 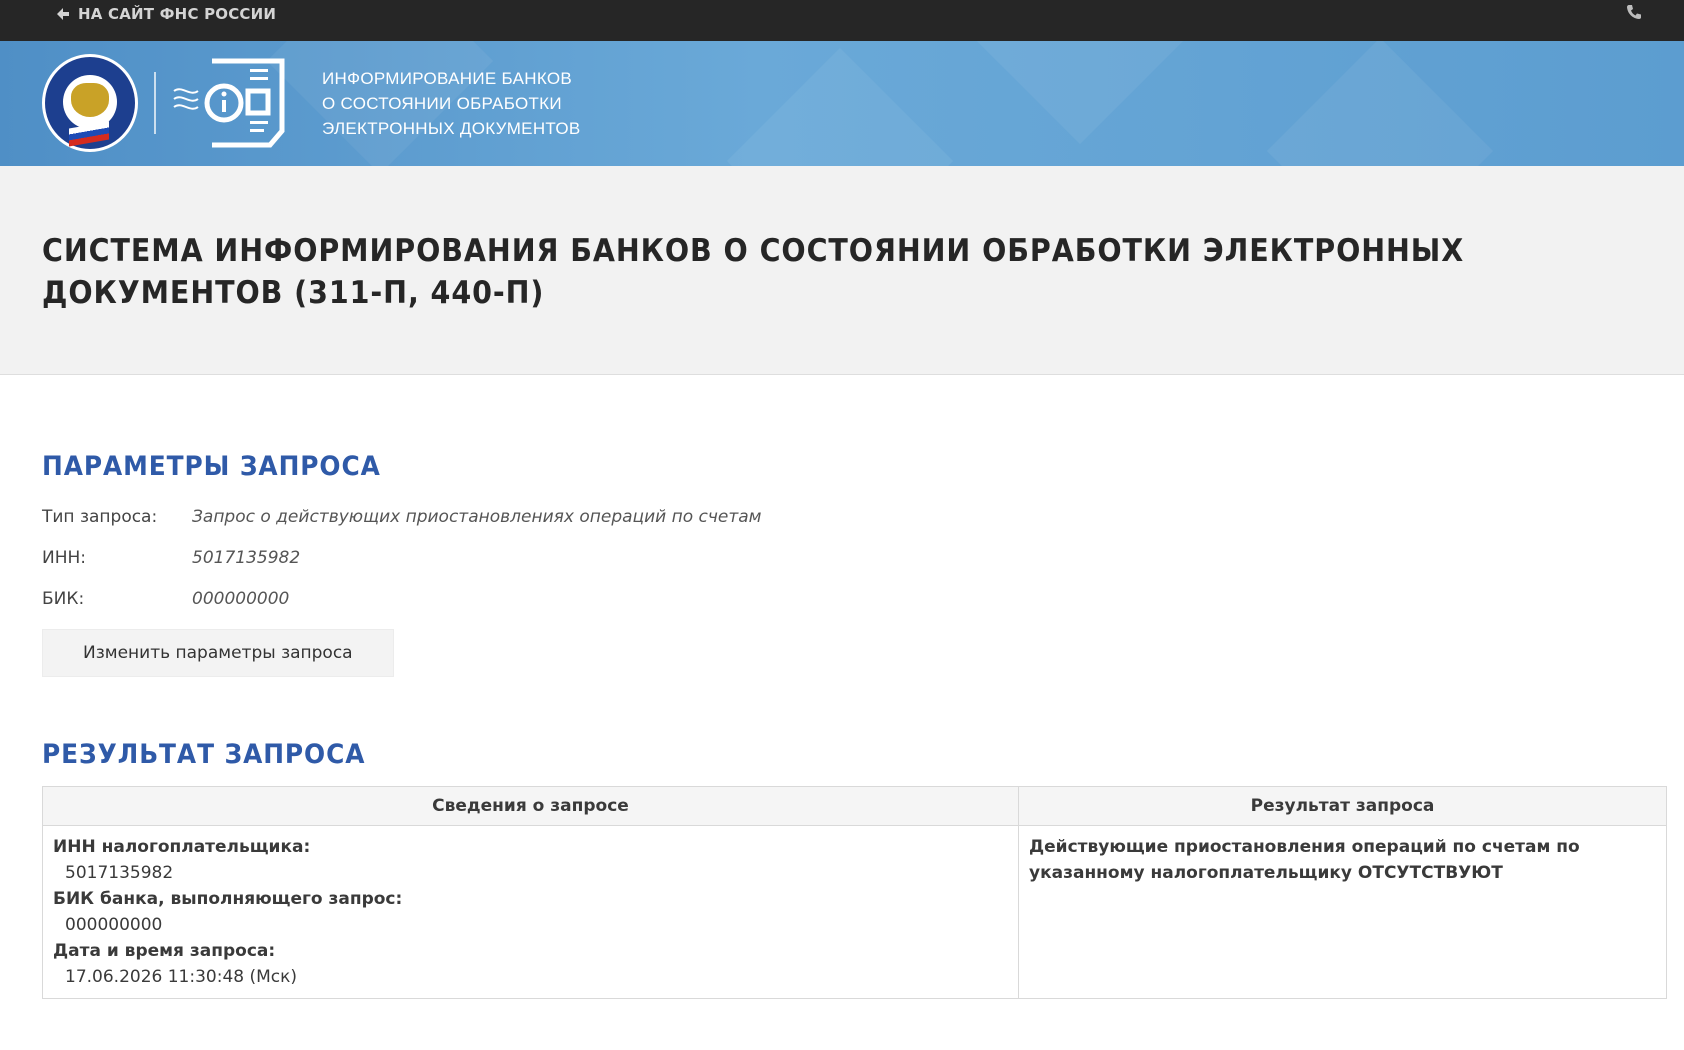 What do you see at coordinates (90, 103) in the screenshot?
I see `fns-emblem-icon` at bounding box center [90, 103].